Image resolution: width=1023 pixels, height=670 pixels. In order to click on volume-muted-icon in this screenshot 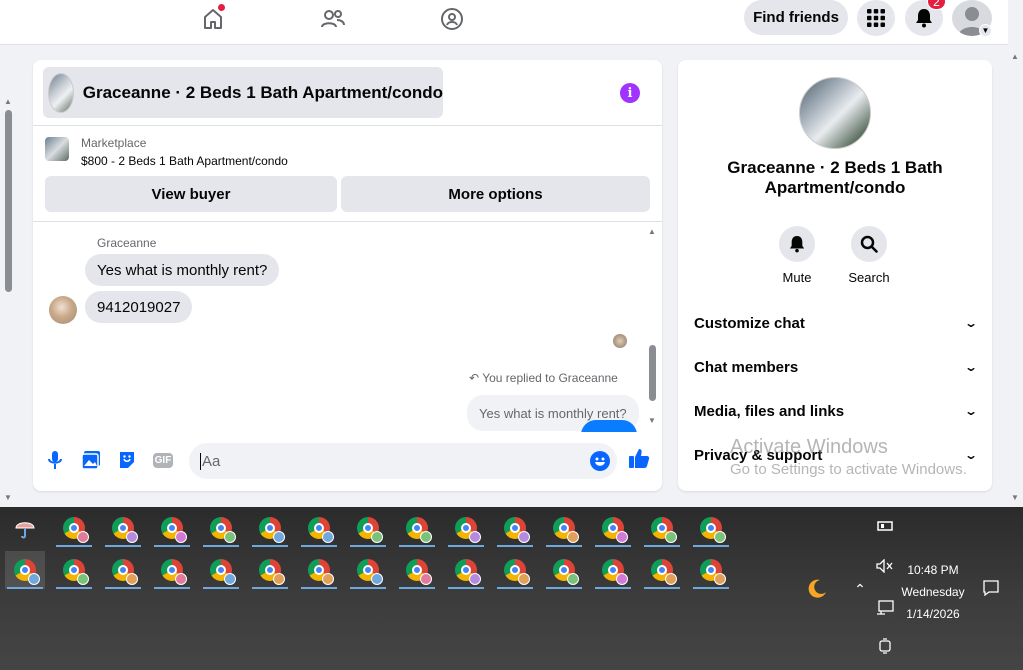, I will do `click(885, 566)`.